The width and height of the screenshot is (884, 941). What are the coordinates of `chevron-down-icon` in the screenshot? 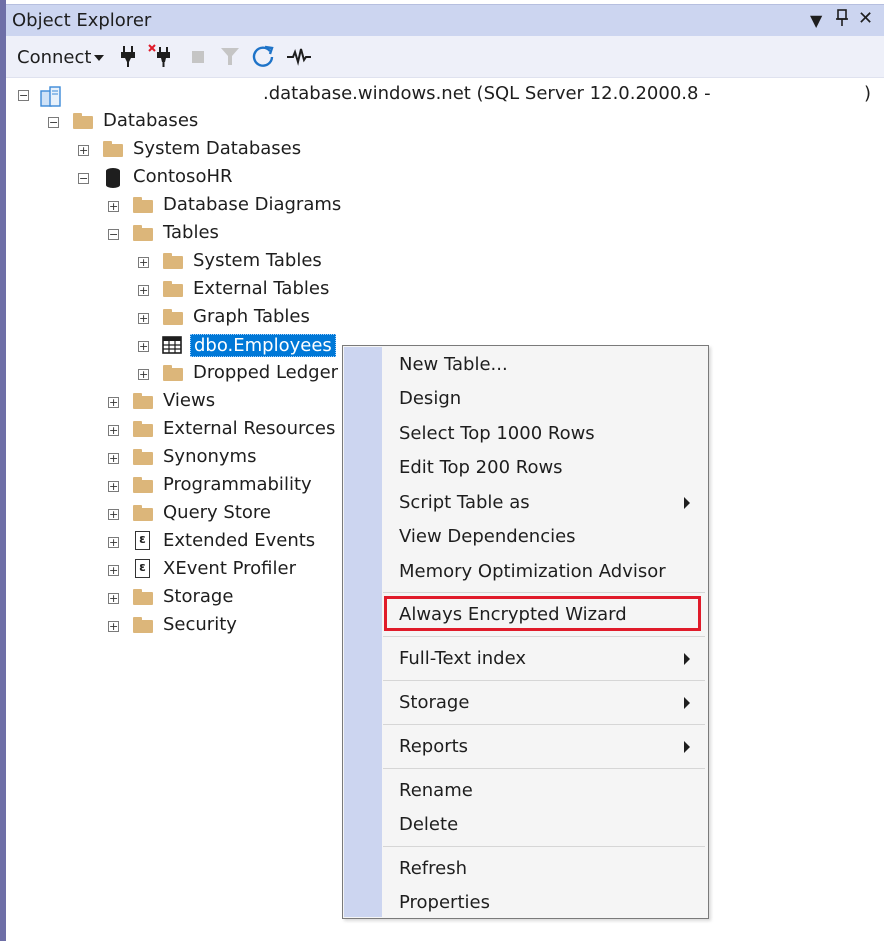 It's located at (99, 58).